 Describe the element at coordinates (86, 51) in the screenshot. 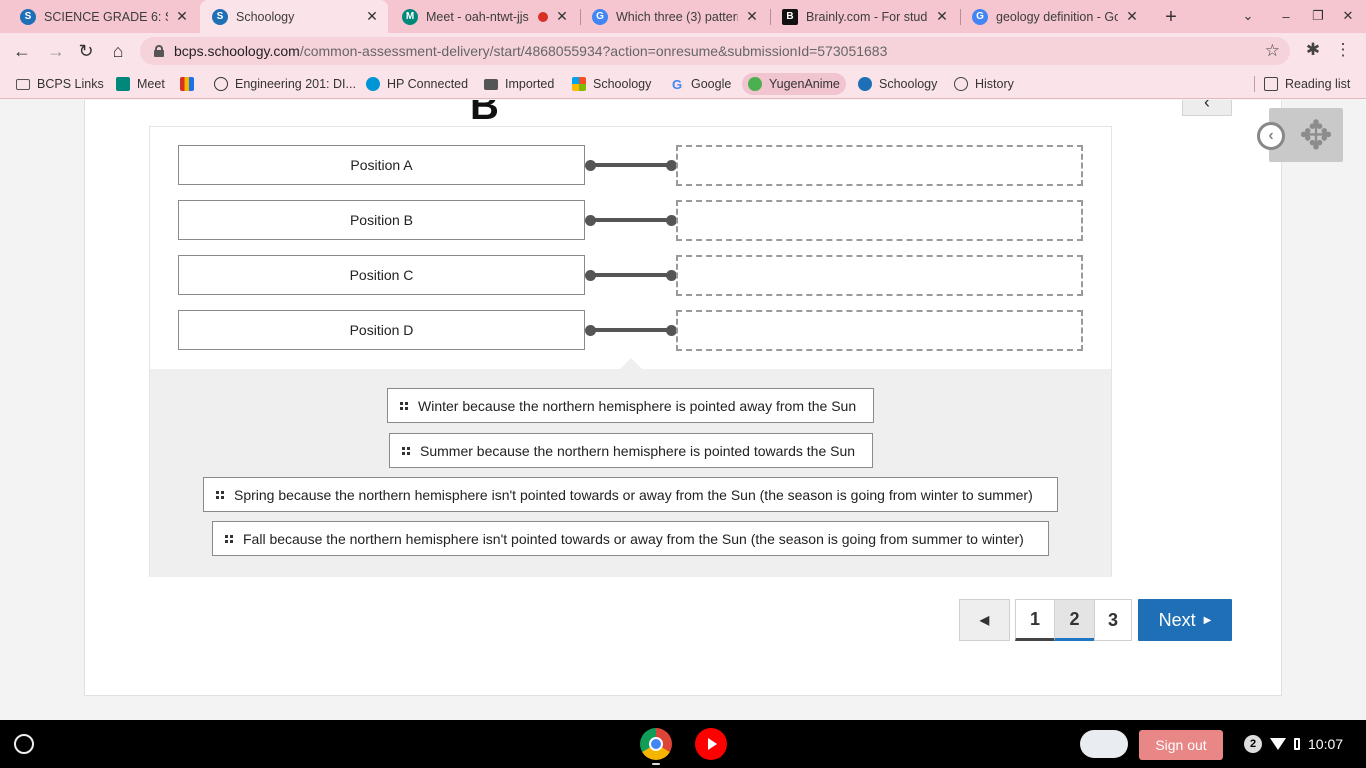

I see `reload-icon: ↻` at that location.